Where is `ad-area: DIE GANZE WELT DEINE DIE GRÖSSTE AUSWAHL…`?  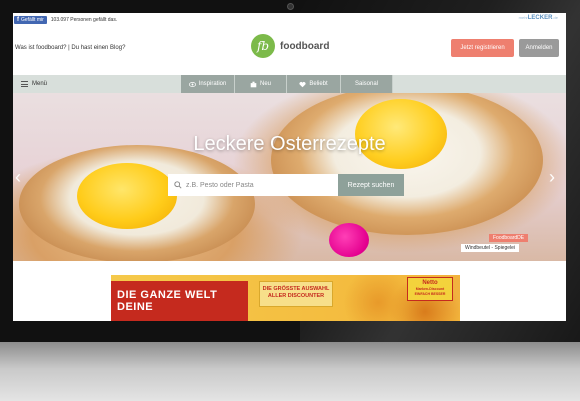 ad-area: DIE GANZE WELT DEINE DIE GRÖSSTE AUSWAHL… is located at coordinates (289, 291).